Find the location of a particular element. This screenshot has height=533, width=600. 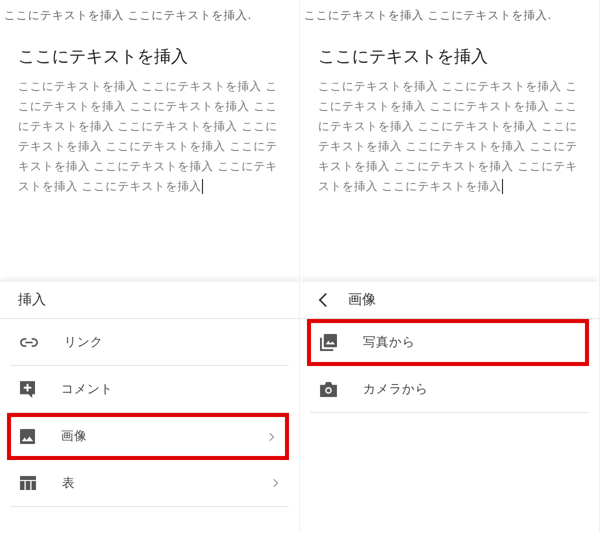

menu-item: 画像 is located at coordinates (148, 436).